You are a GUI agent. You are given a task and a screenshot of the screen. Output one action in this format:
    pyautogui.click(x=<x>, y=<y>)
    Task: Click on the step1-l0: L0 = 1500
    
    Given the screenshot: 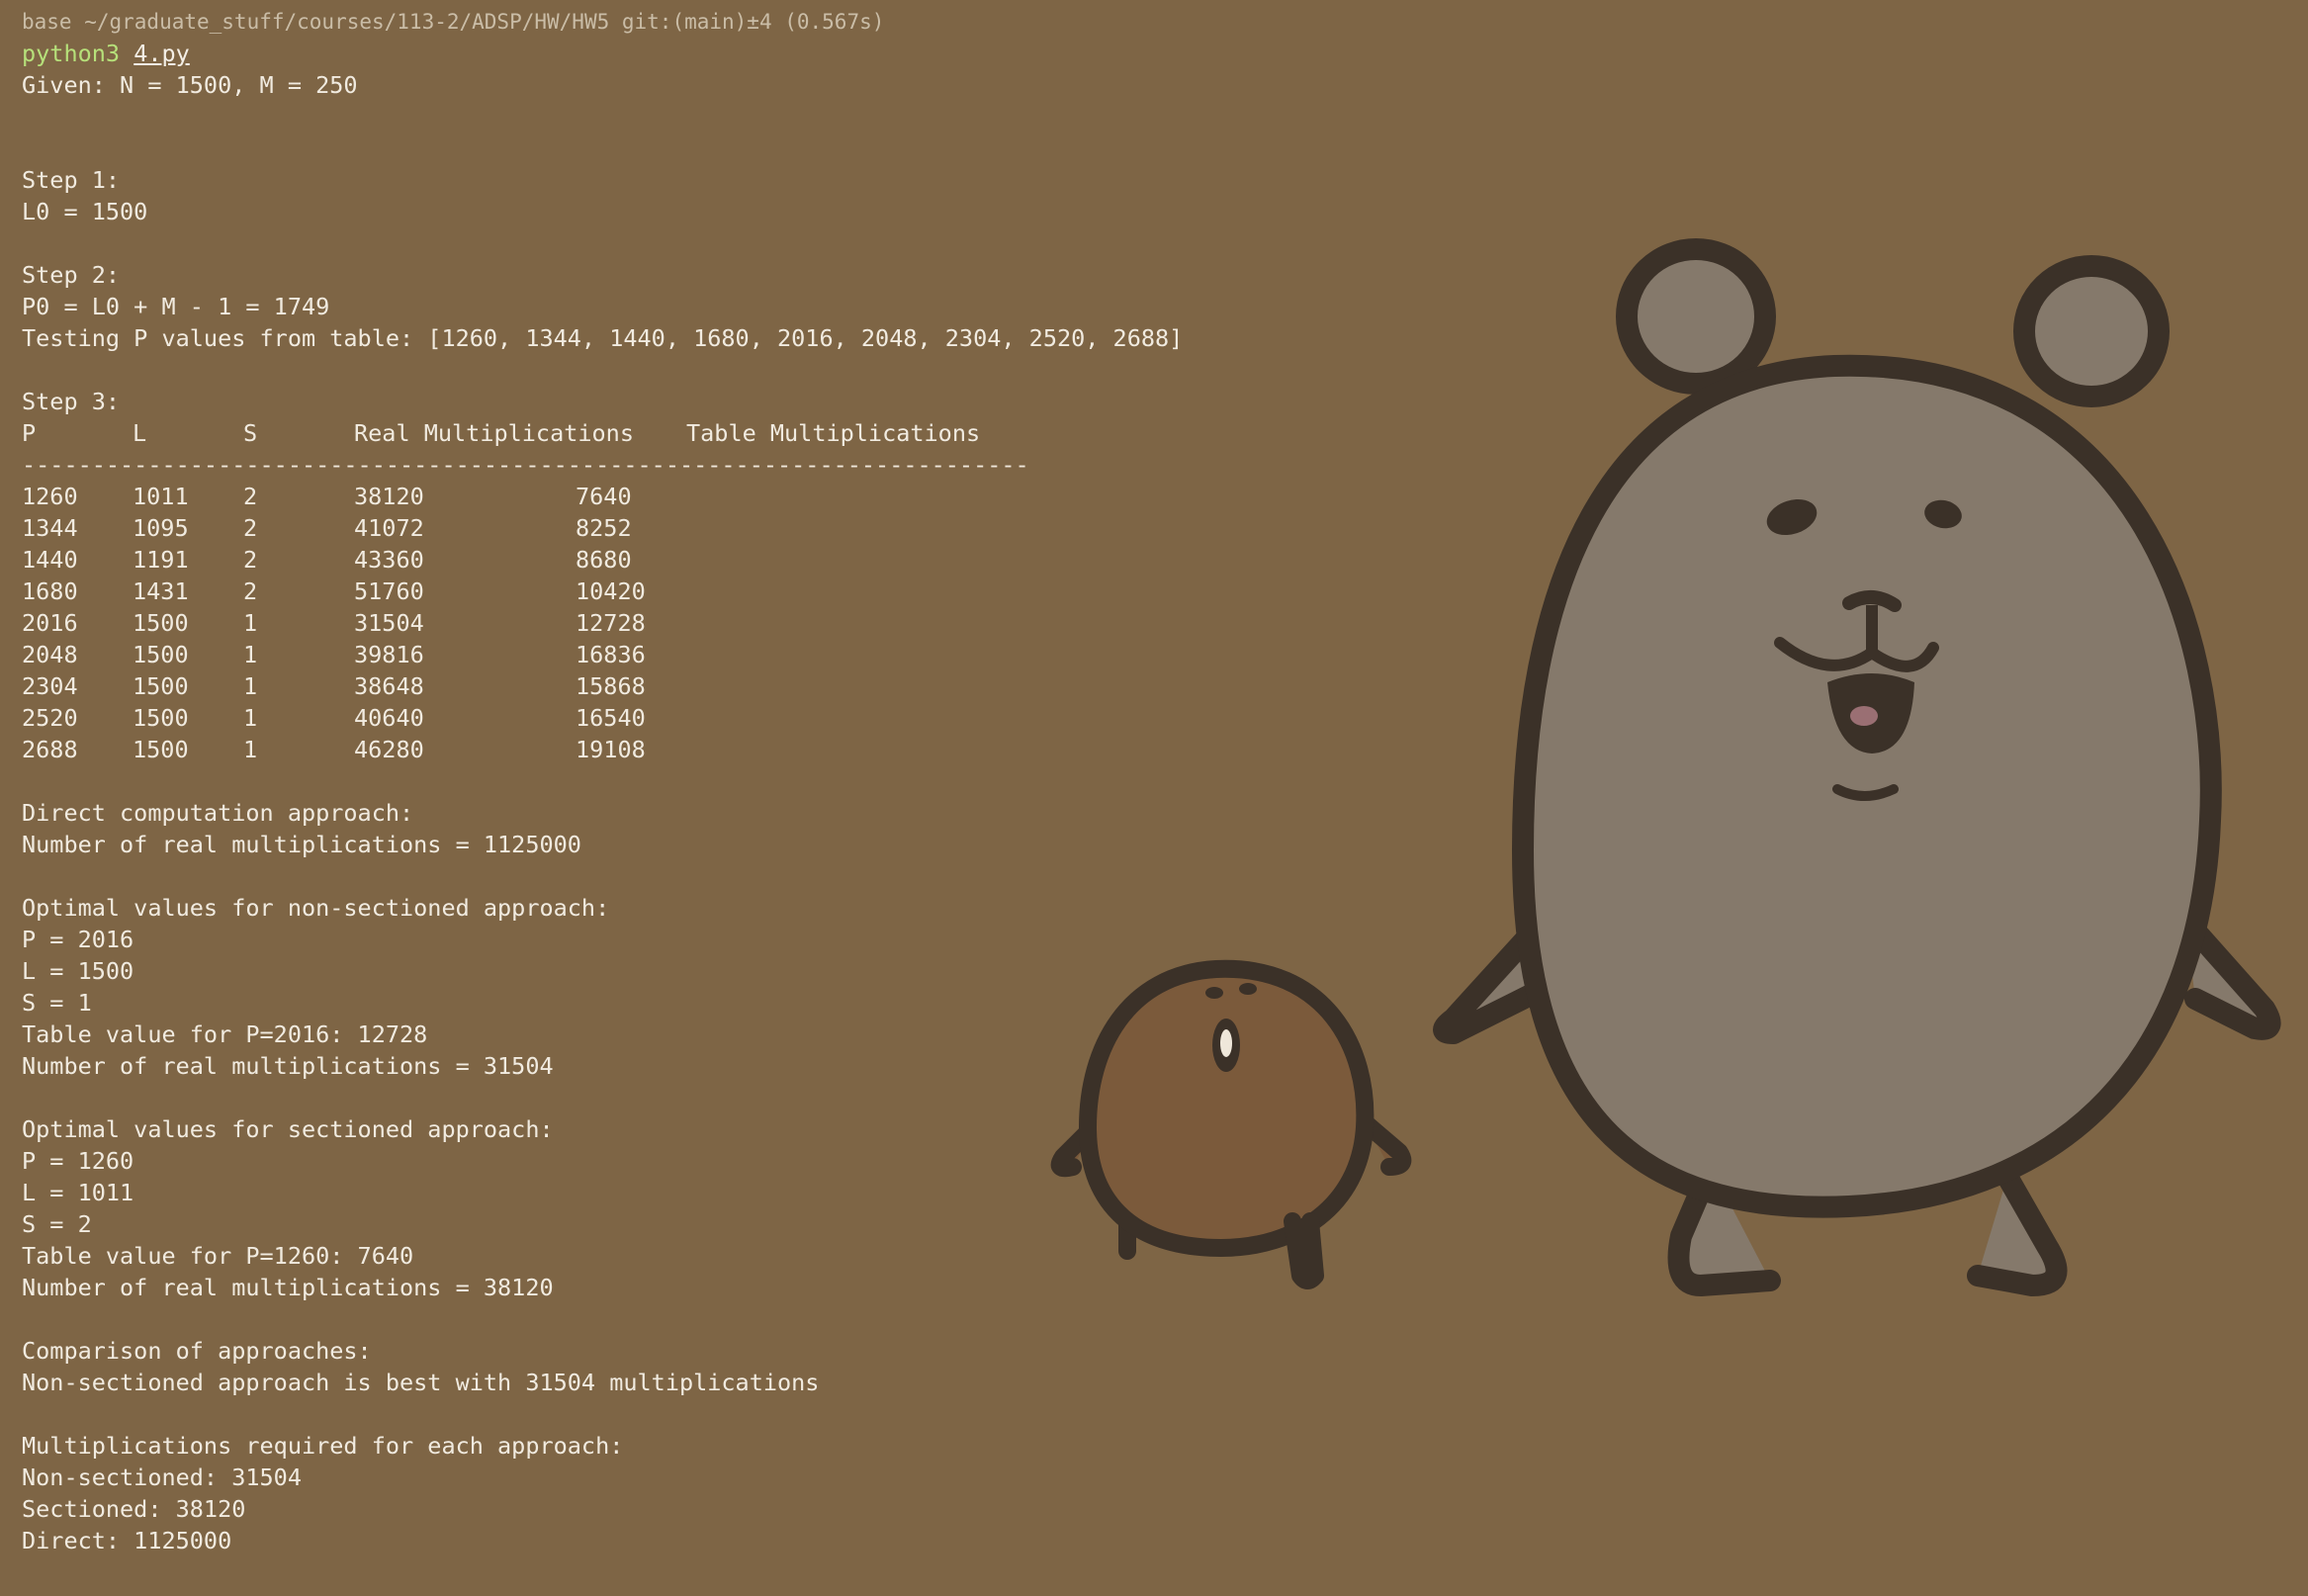 What is the action you would take?
    pyautogui.click(x=85, y=211)
    